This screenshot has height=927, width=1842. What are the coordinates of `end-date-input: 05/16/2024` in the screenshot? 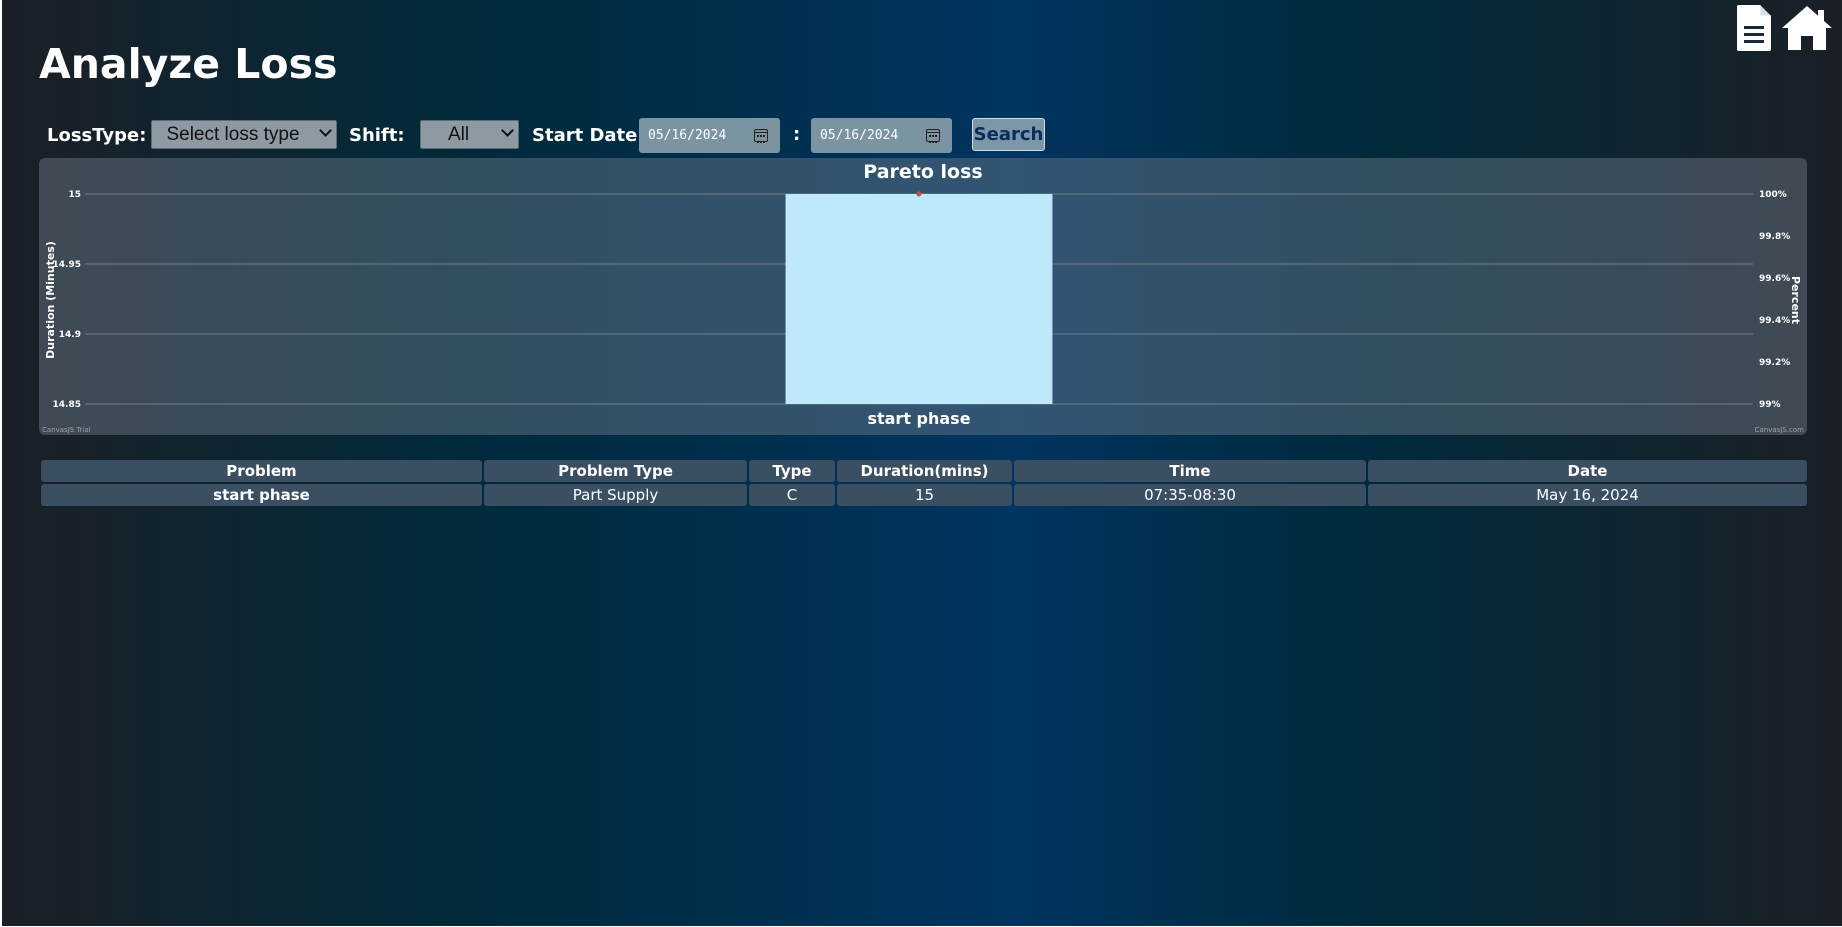 It's located at (881, 135).